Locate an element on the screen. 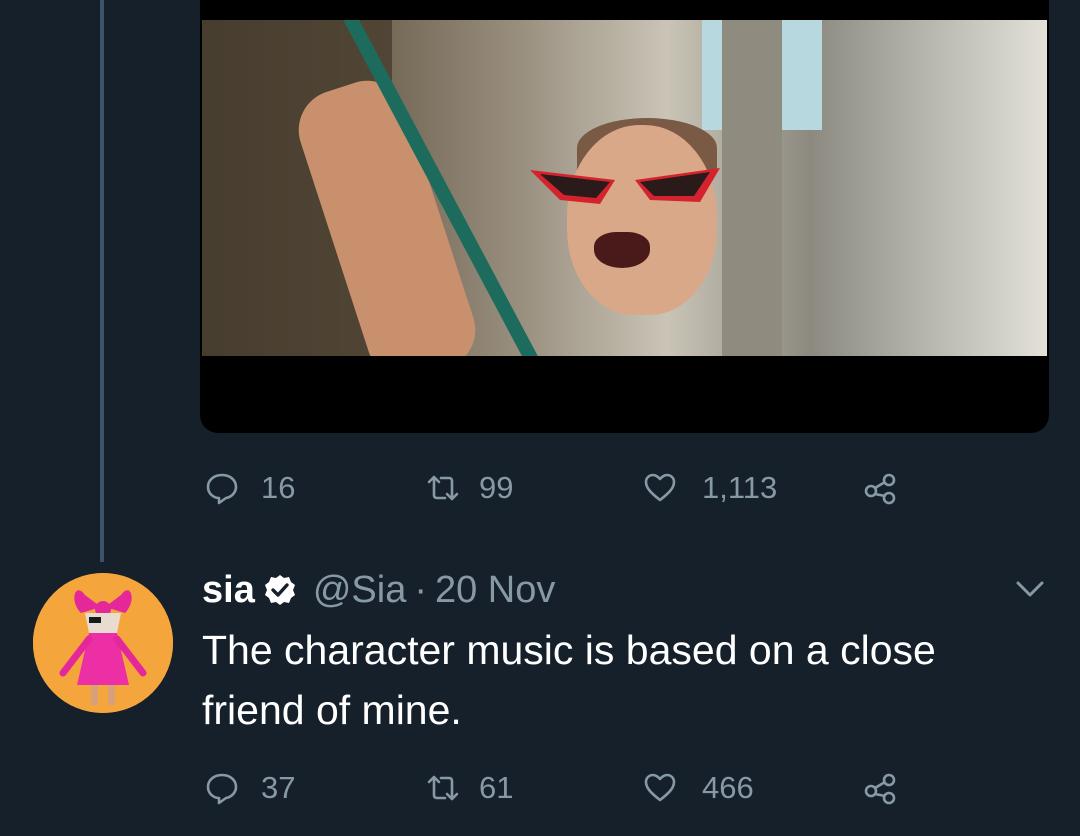 This screenshot has height=836, width=1080. avatar is located at coordinates (103, 643).